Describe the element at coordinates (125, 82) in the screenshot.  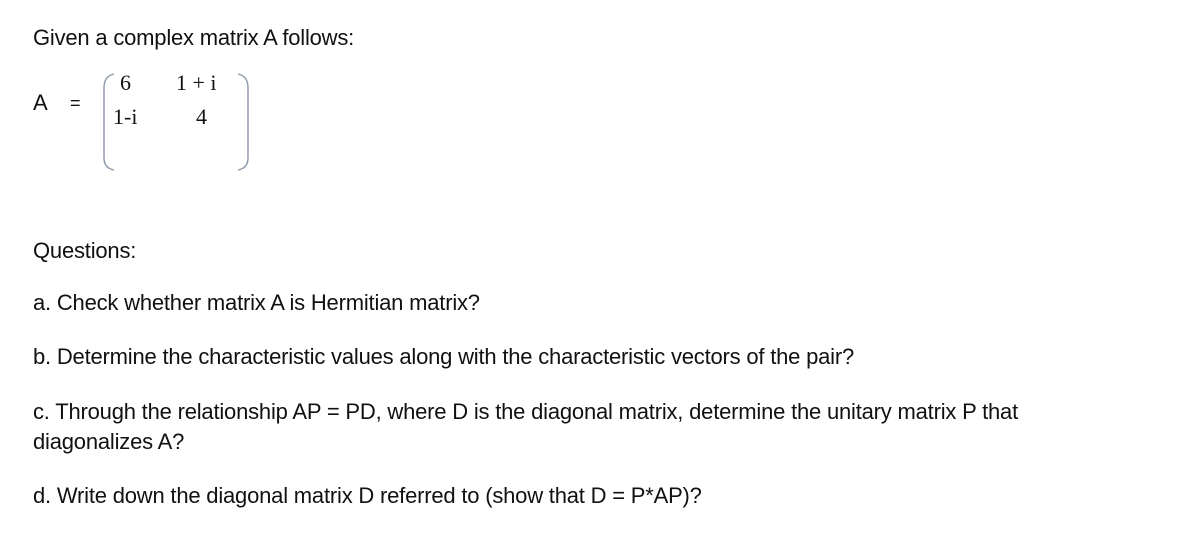
I see `matrix-cell-1-1: 6` at that location.